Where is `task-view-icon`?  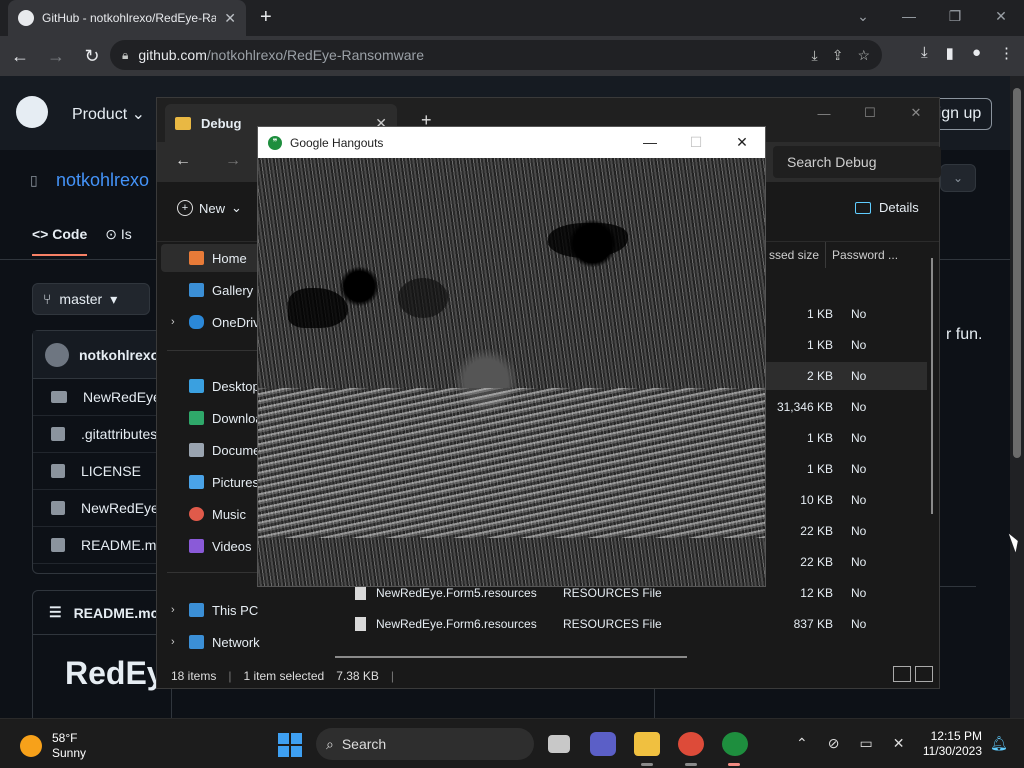
task-view-icon is located at coordinates (559, 744).